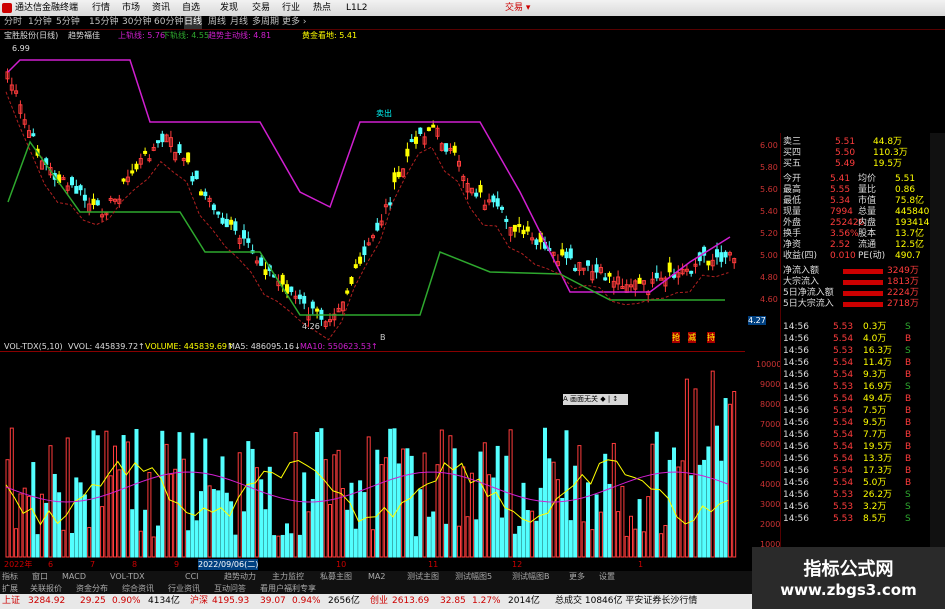 The height and width of the screenshot is (609, 945). What do you see at coordinates (40, 22) in the screenshot?
I see `period-tab: 1分钟` at bounding box center [40, 22].